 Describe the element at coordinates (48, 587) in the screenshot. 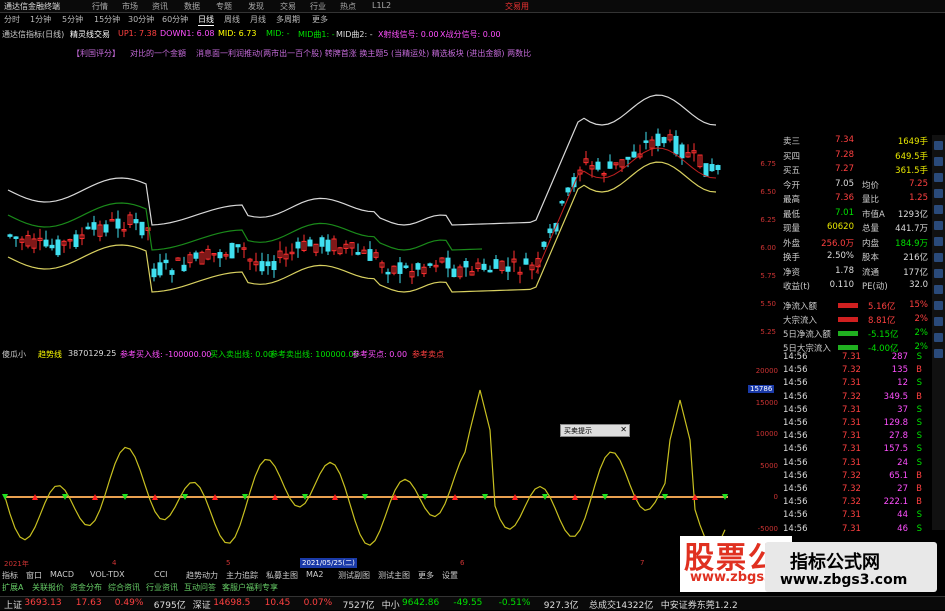

I see `info-tab: 关联报价` at that location.